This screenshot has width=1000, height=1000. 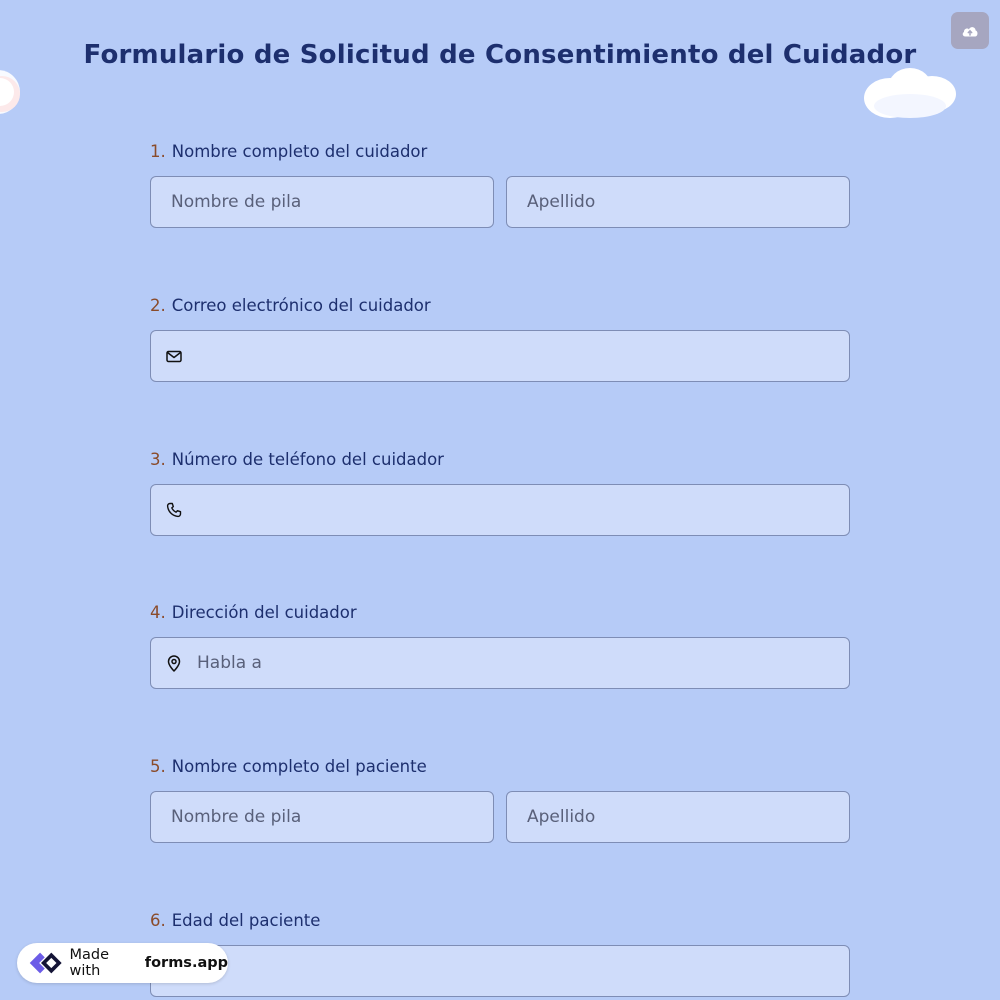 I want to click on caregiver-email-input, so click(x=500, y=356).